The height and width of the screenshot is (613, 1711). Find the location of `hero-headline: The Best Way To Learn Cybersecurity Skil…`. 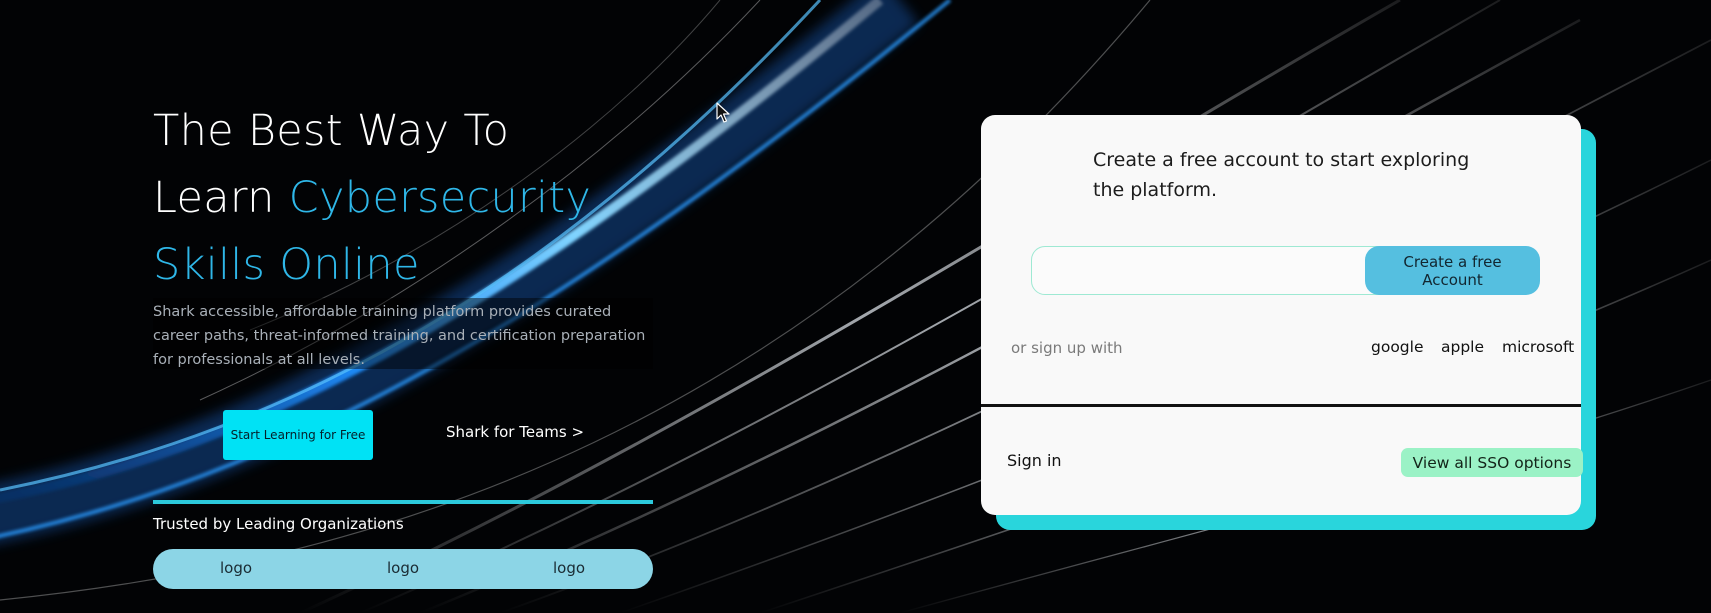

hero-headline: The Best Way To Learn Cybersecurity Skil… is located at coordinates (433, 198).